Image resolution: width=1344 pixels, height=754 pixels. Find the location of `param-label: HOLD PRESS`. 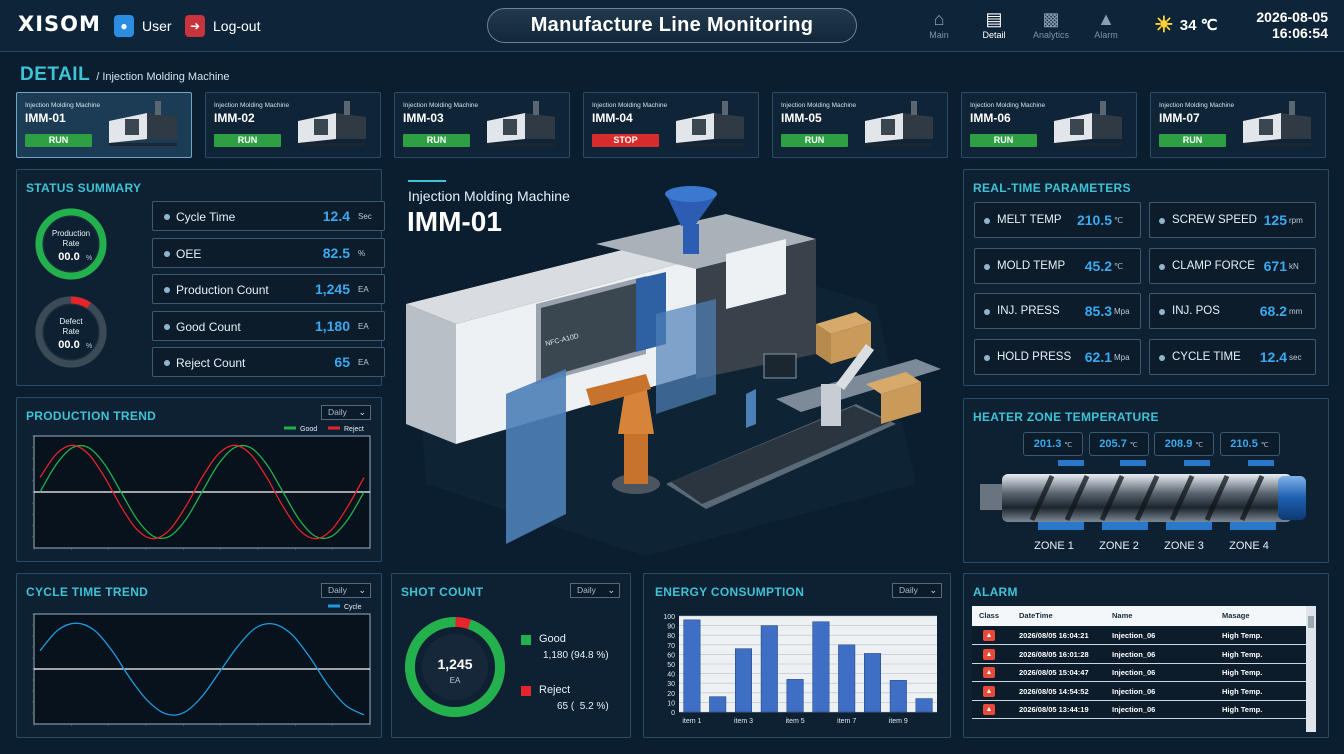

param-label: HOLD PRESS is located at coordinates (1034, 356).